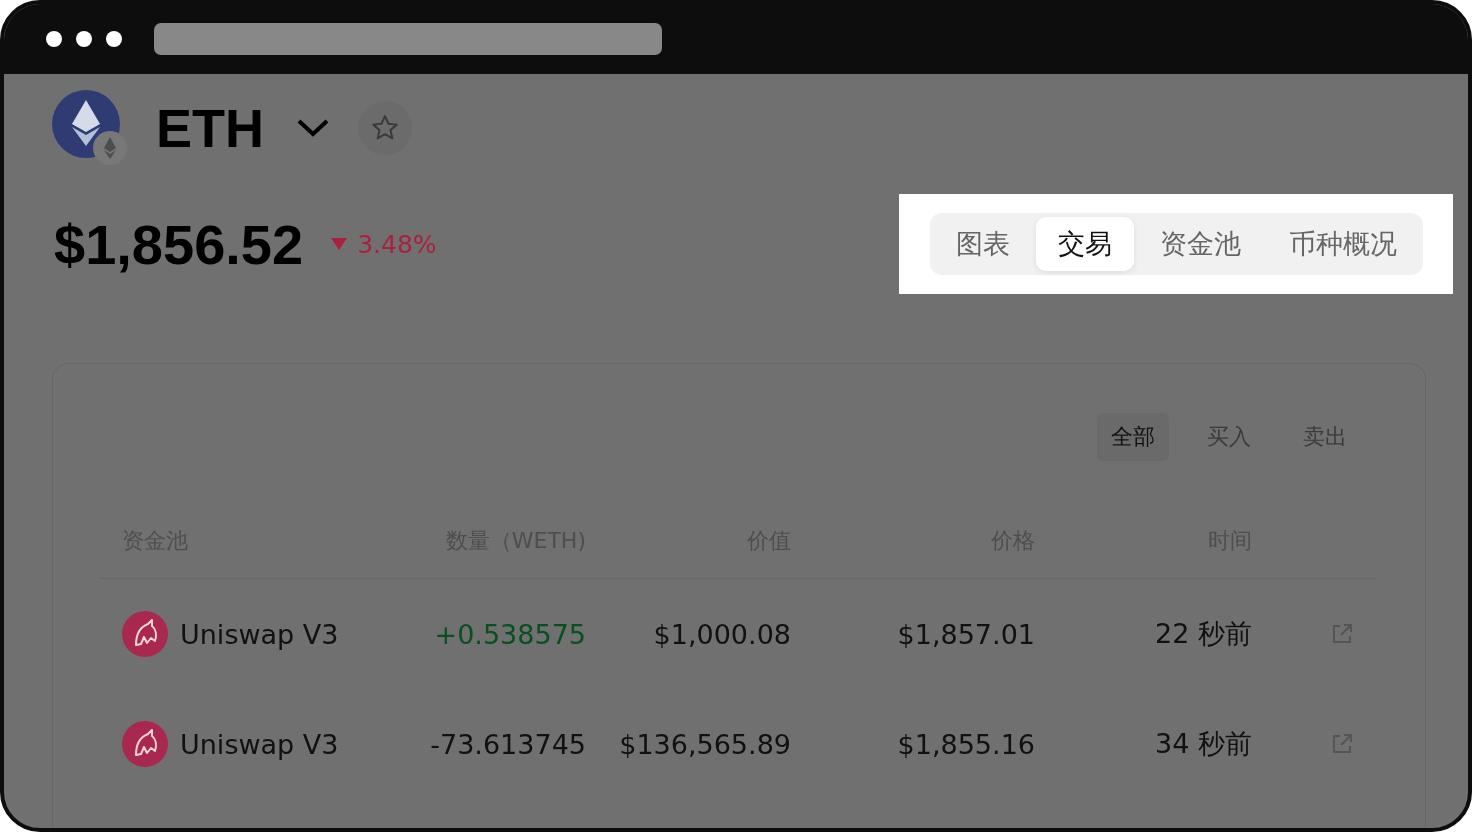 Image resolution: width=1472 pixels, height=832 pixels. Describe the element at coordinates (704, 744) in the screenshot. I see `value-cell-text: $136,565.89` at that location.